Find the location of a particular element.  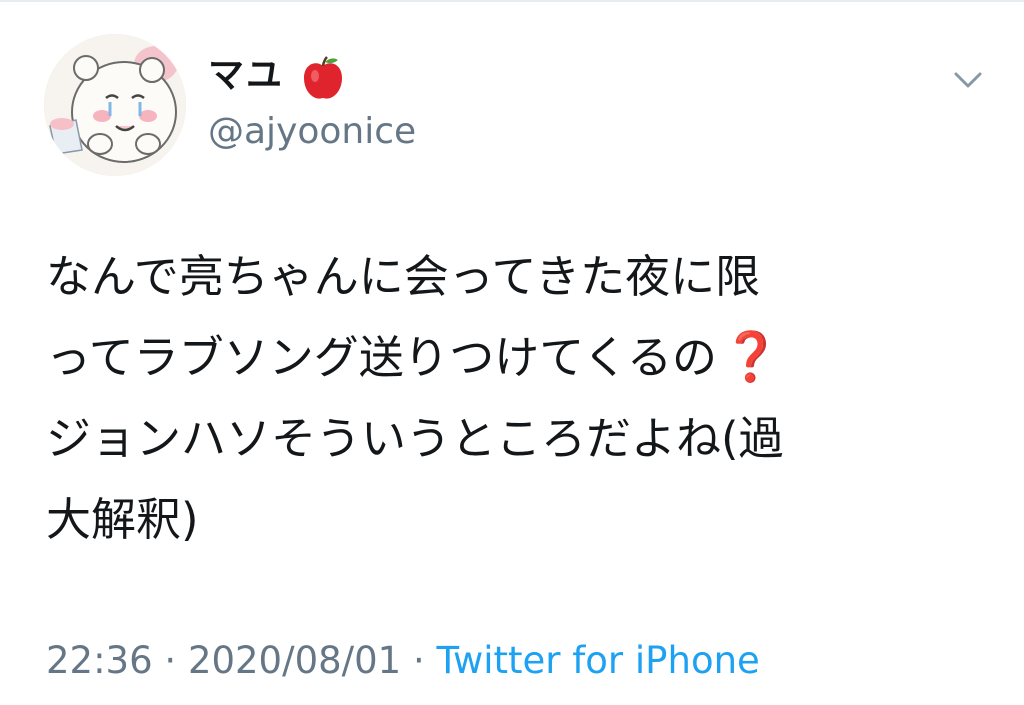

red-apple-icon is located at coordinates (323, 77).